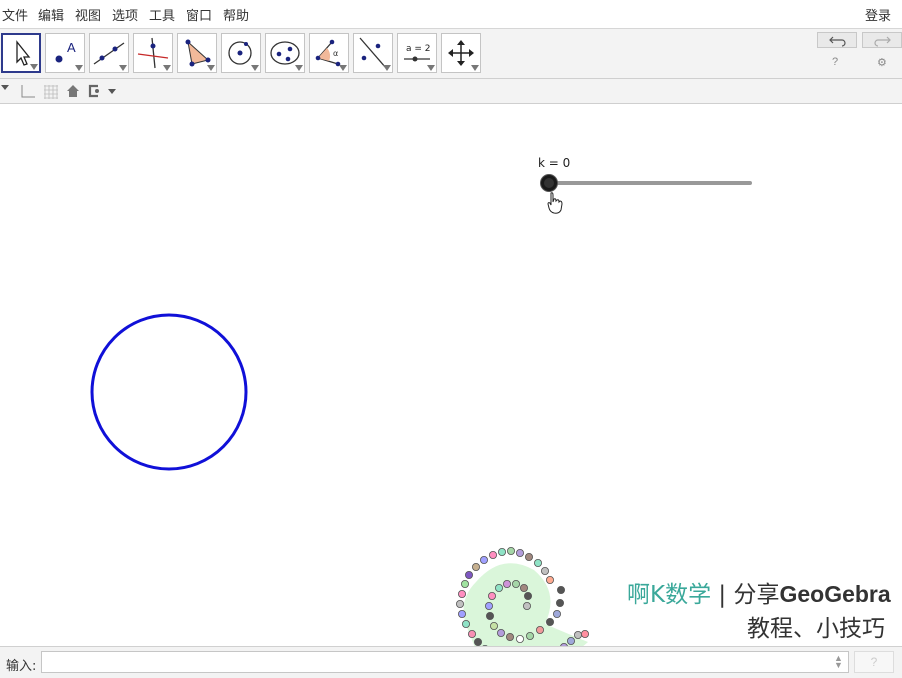 The height and width of the screenshot is (678, 902). Describe the element at coordinates (27, 91) in the screenshot. I see `axes-toggle-icon` at that location.